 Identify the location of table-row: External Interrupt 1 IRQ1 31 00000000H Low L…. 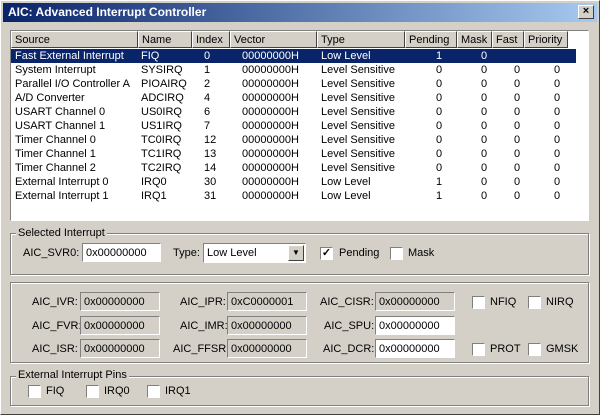
(293, 196).